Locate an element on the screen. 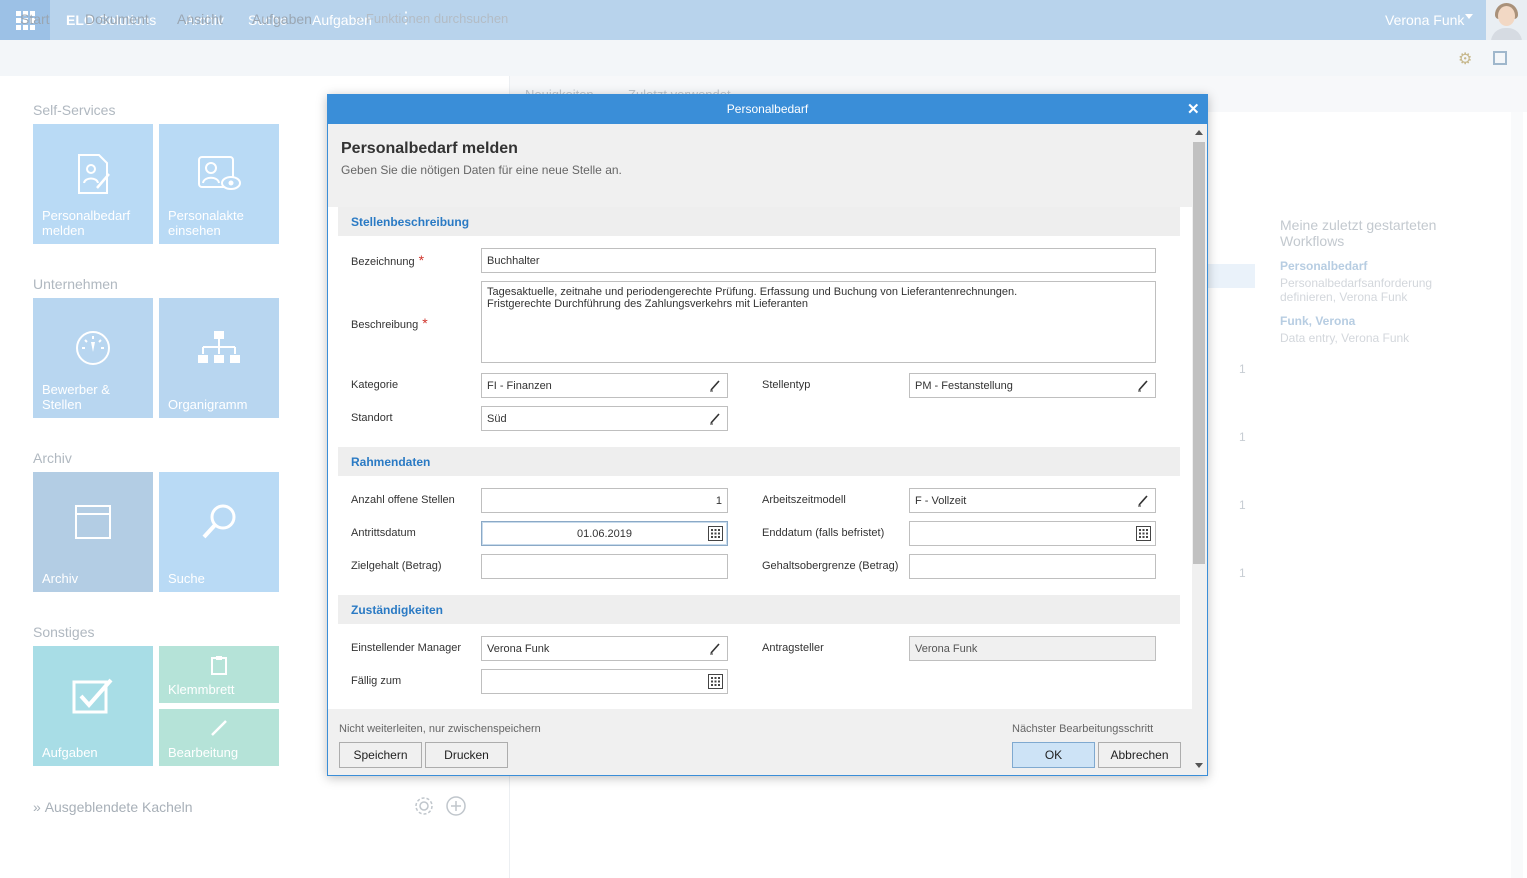 Image resolution: width=1527 pixels, height=878 pixels. cancel-button: Abbrechen is located at coordinates (1139, 755).